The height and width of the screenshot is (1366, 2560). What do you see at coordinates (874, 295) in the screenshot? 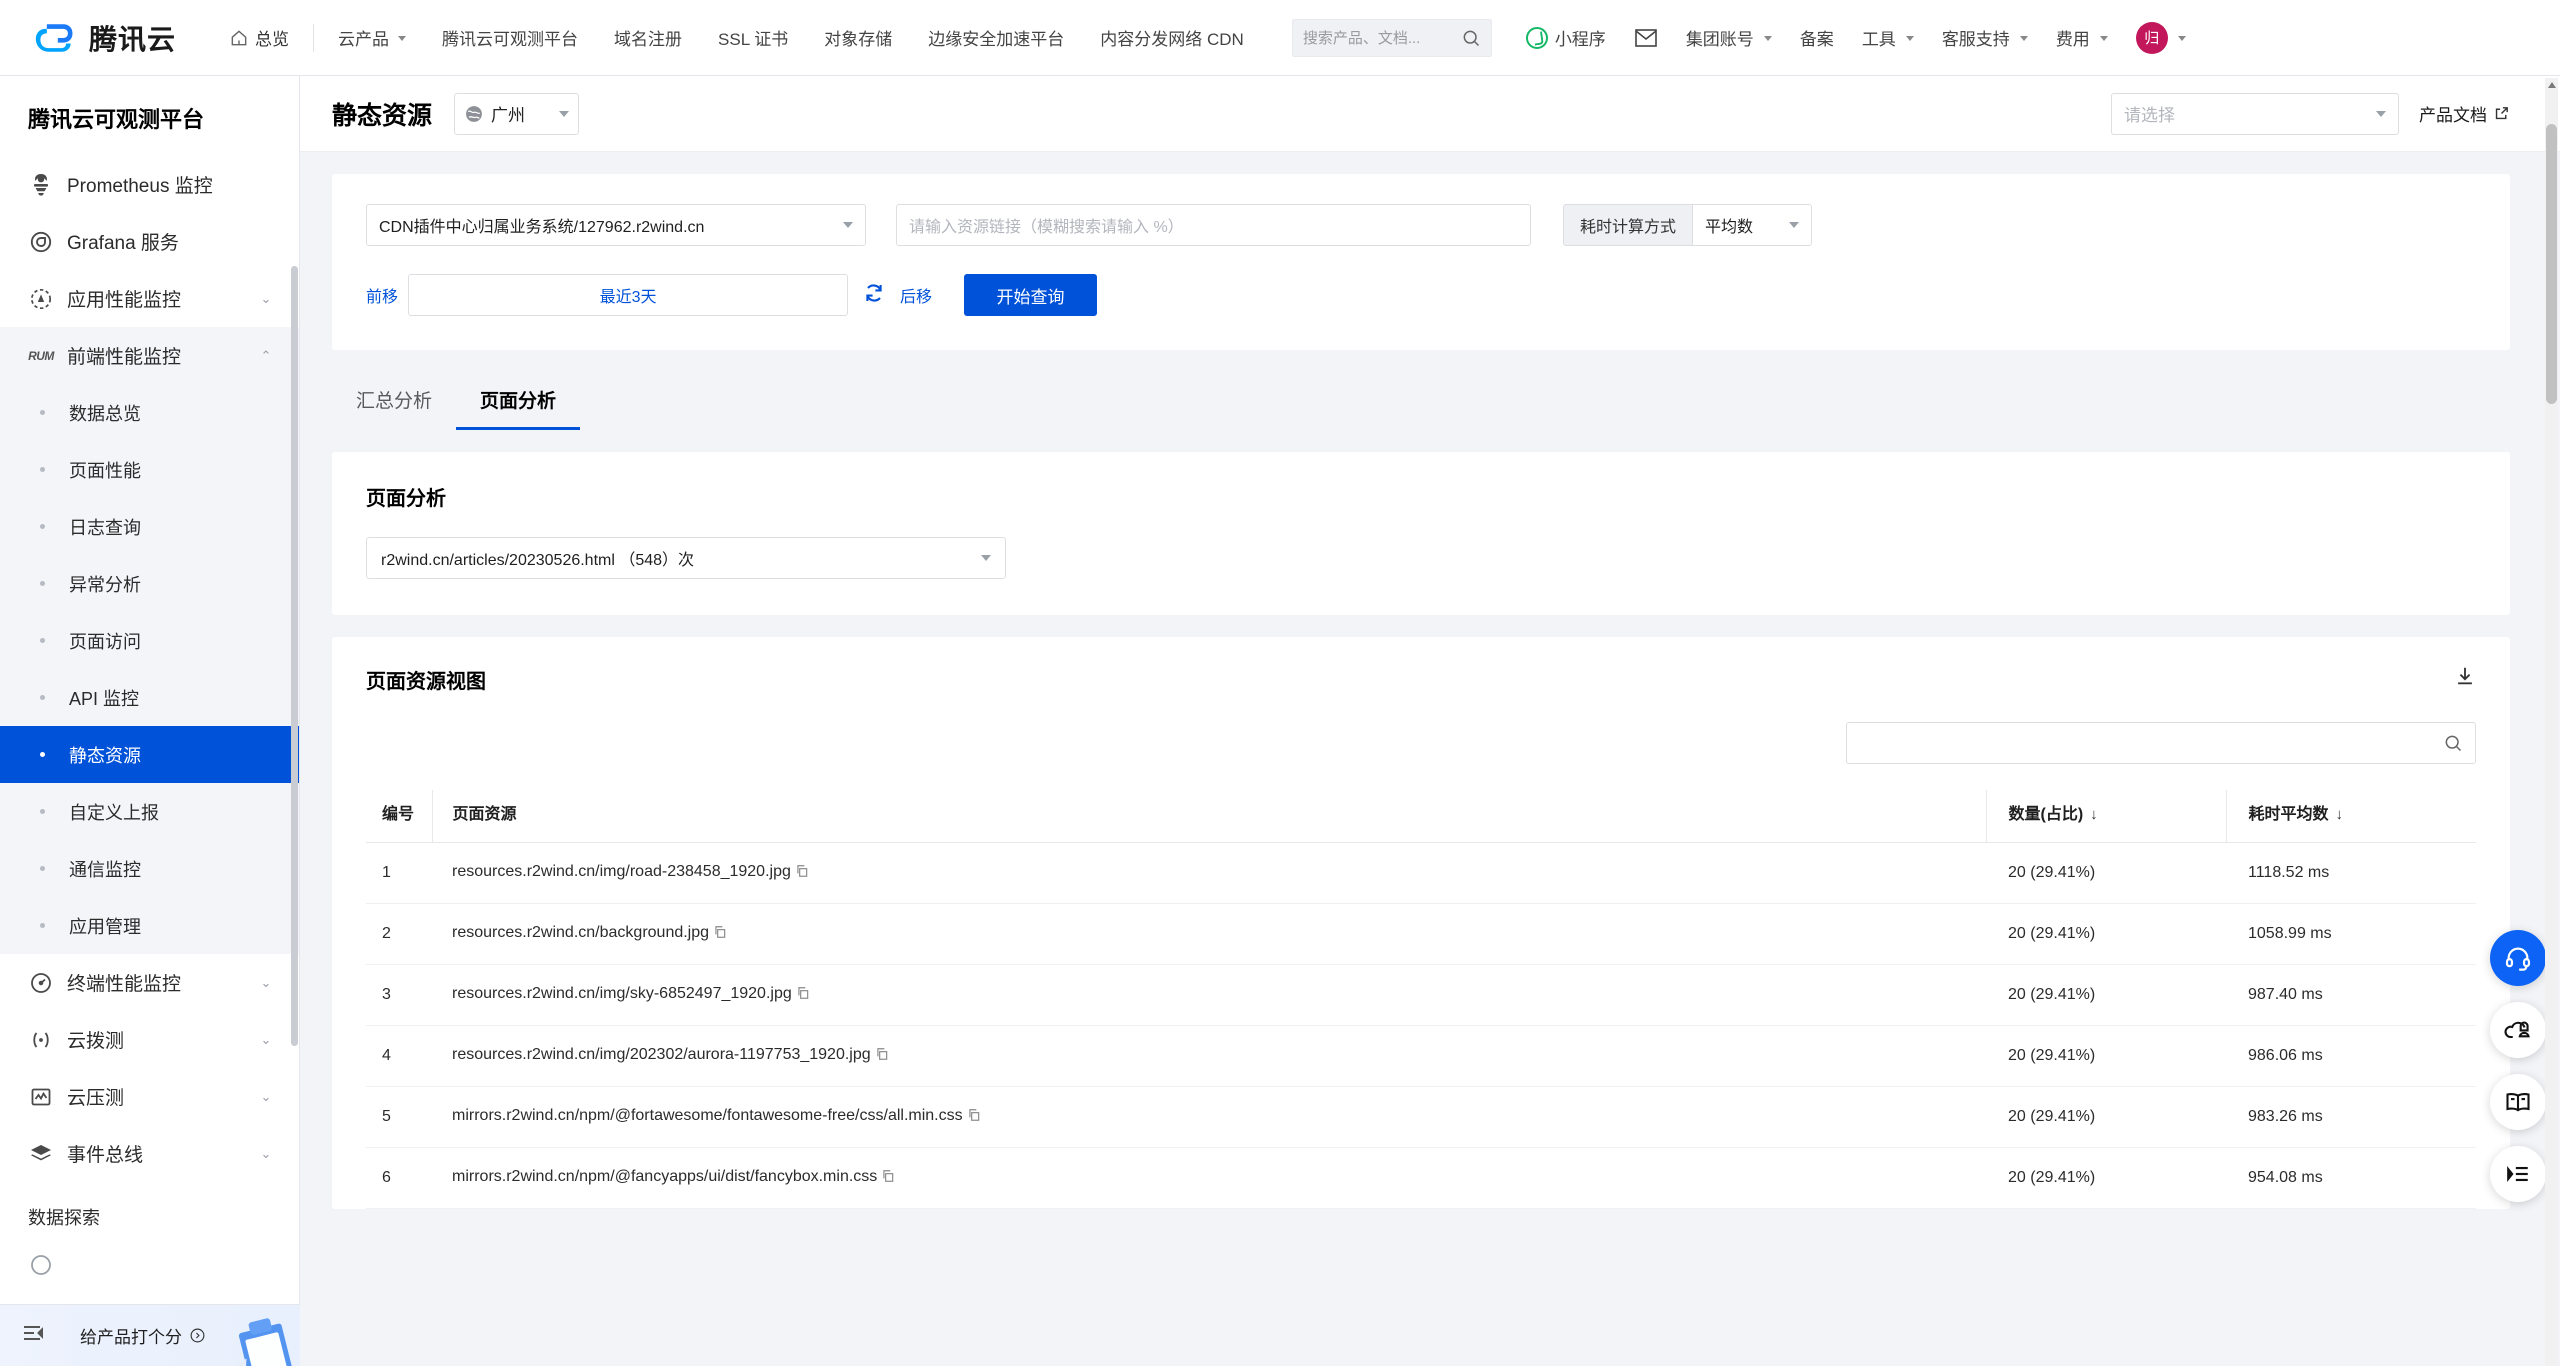
I see `refresh-button` at bounding box center [874, 295].